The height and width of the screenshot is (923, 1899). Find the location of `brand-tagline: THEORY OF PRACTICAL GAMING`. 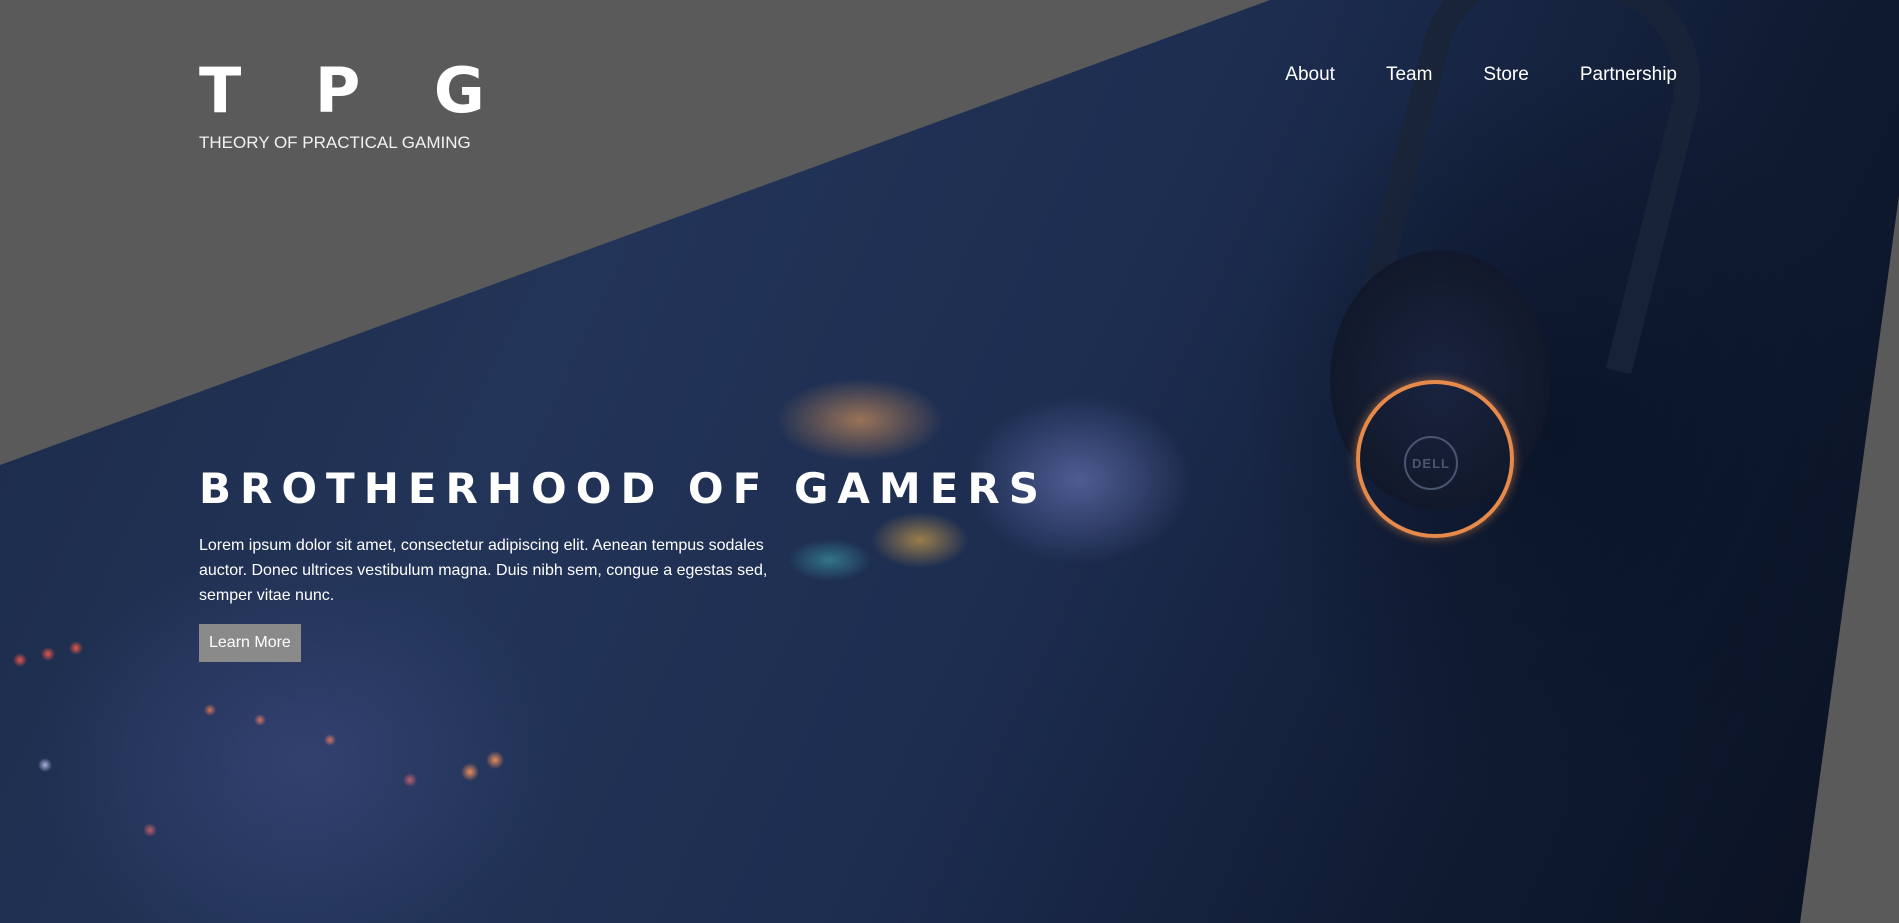

brand-tagline: THEORY OF PRACTICAL GAMING is located at coordinates (335, 142).